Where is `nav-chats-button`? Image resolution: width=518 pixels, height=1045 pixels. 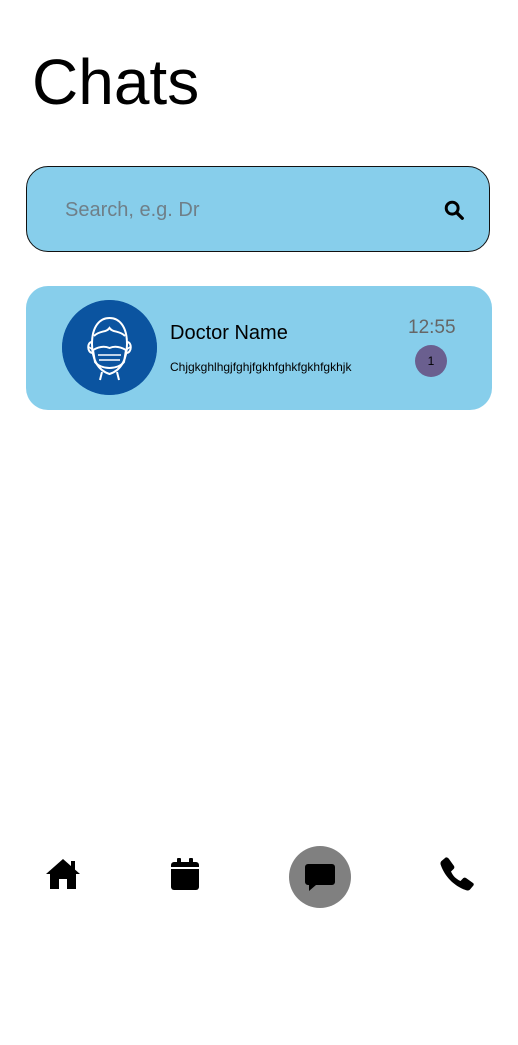
nav-chats-button is located at coordinates (320, 877).